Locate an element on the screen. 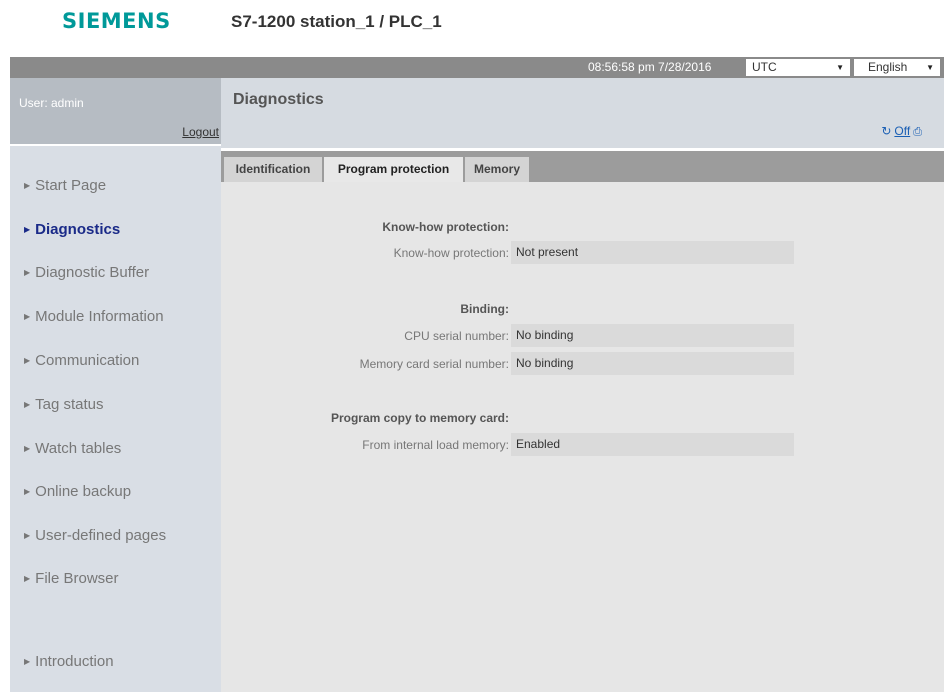 The width and height of the screenshot is (944, 692). station-title: S7-1200 station_1 / PLC_1 is located at coordinates (336, 21).